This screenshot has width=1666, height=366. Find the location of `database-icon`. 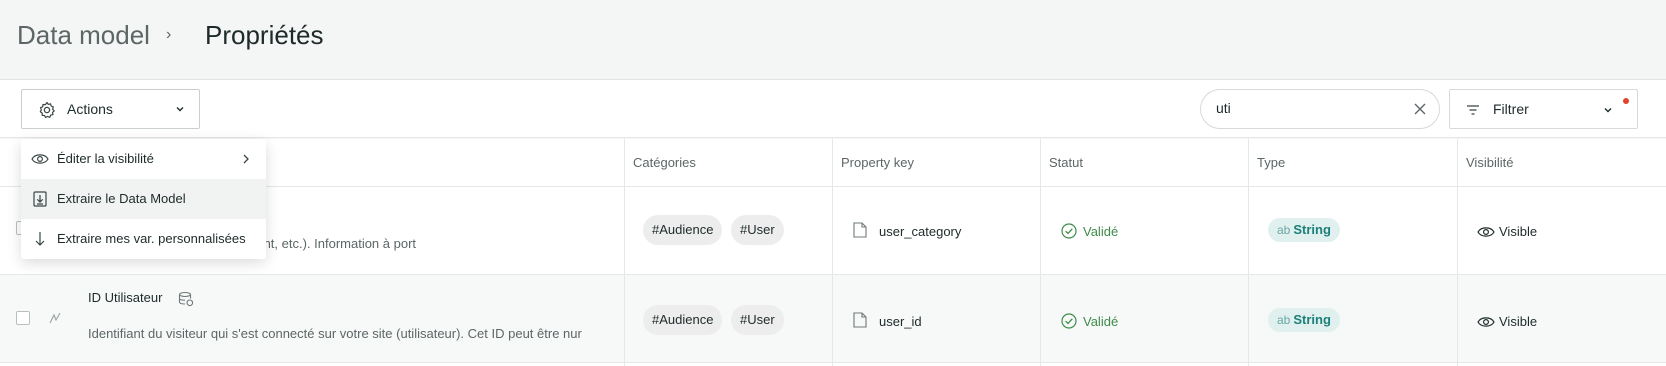

database-icon is located at coordinates (186, 299).